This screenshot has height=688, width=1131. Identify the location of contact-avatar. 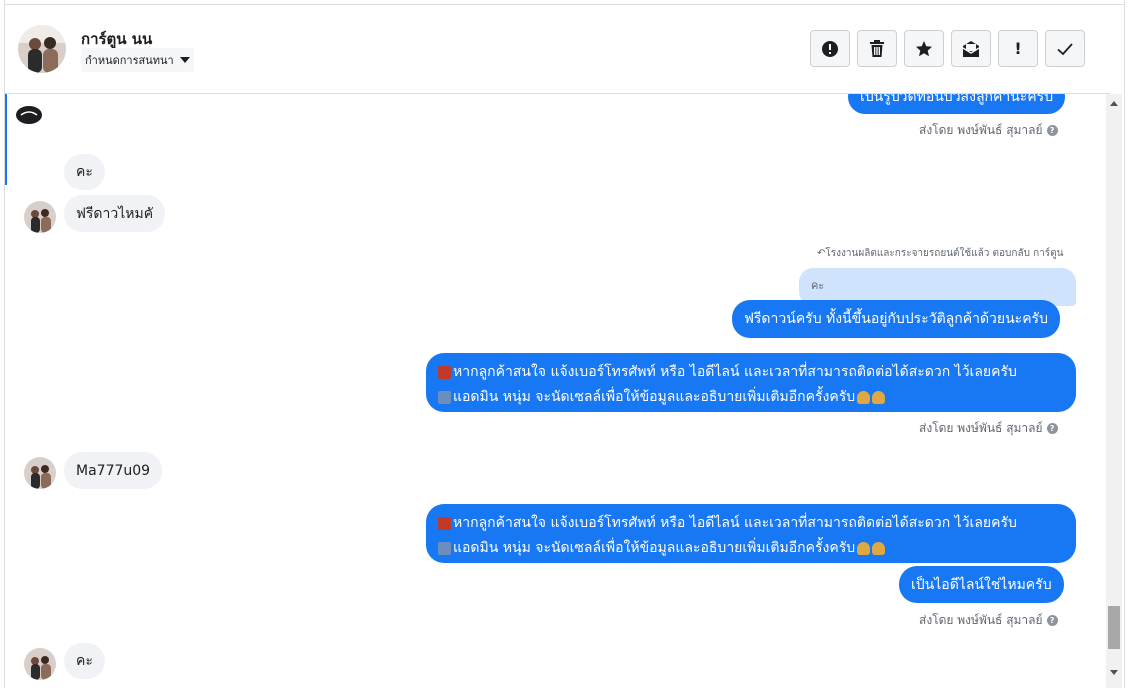
(42, 49).